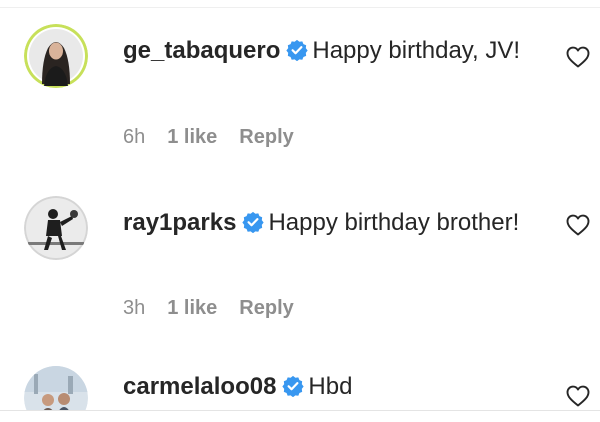 The image size is (600, 422). I want to click on comment-body: carmelaloo08 Hbd, so click(333, 386).